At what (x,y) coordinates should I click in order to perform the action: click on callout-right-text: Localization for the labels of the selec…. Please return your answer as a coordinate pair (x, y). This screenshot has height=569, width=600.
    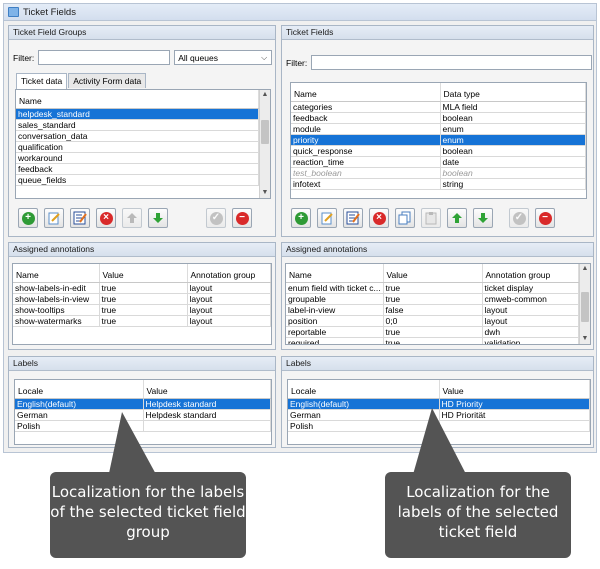
    Looking at the image, I should click on (478, 512).